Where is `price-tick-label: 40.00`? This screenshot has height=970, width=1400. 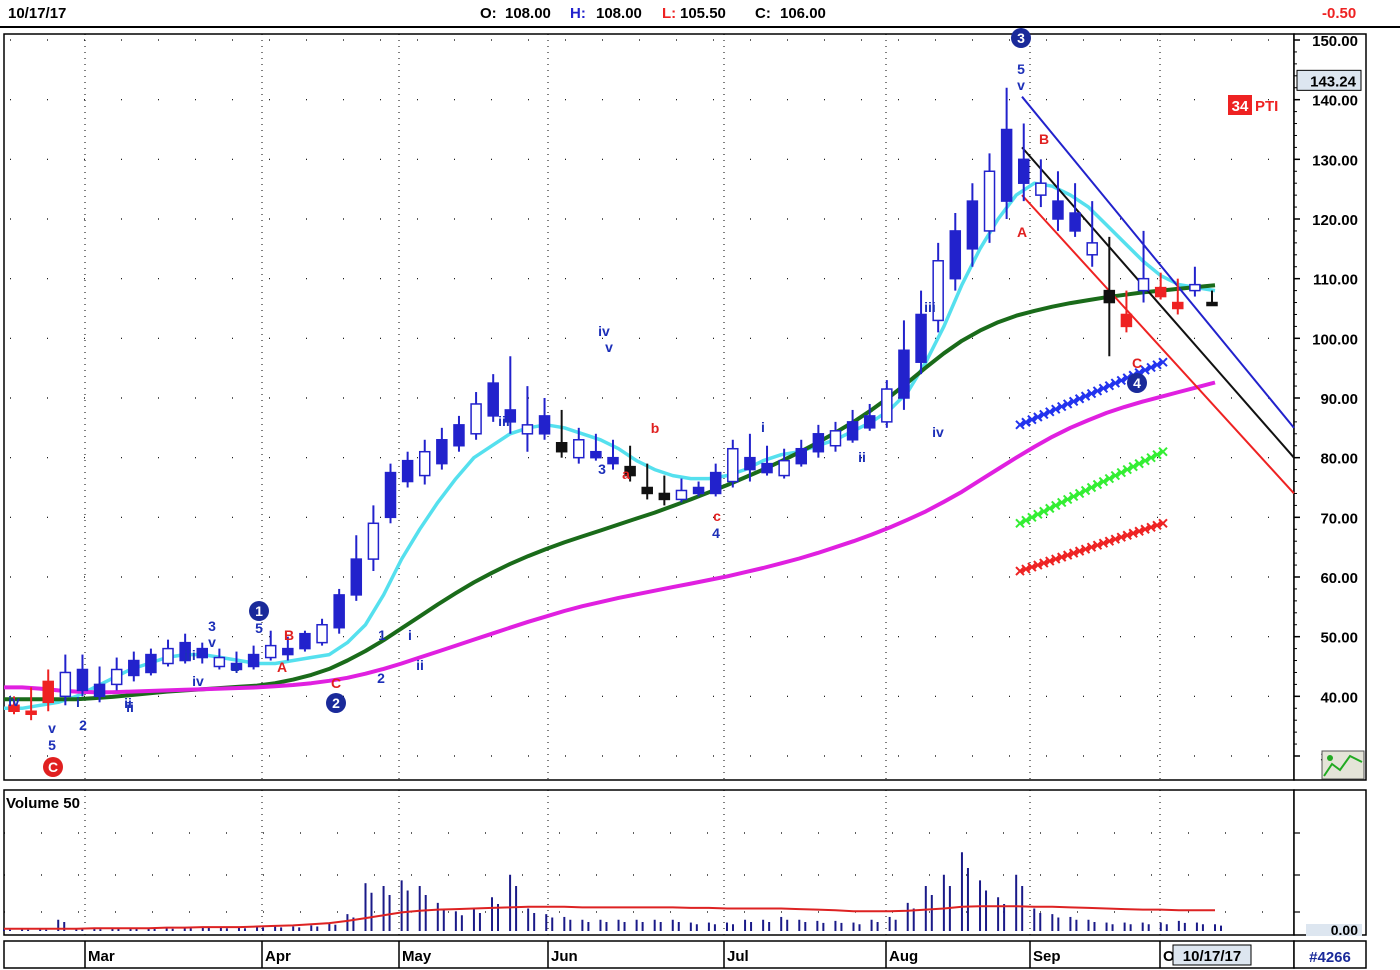 price-tick-label: 40.00 is located at coordinates (1339, 697).